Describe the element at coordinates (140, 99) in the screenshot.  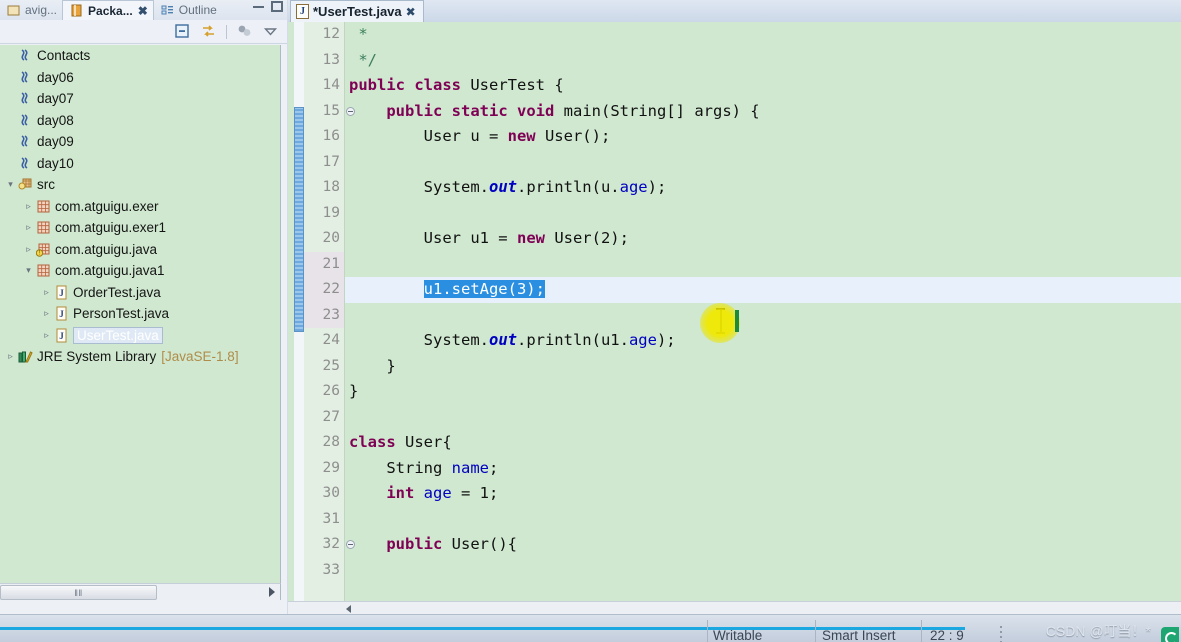
I see `tree-item-day07: day07` at that location.